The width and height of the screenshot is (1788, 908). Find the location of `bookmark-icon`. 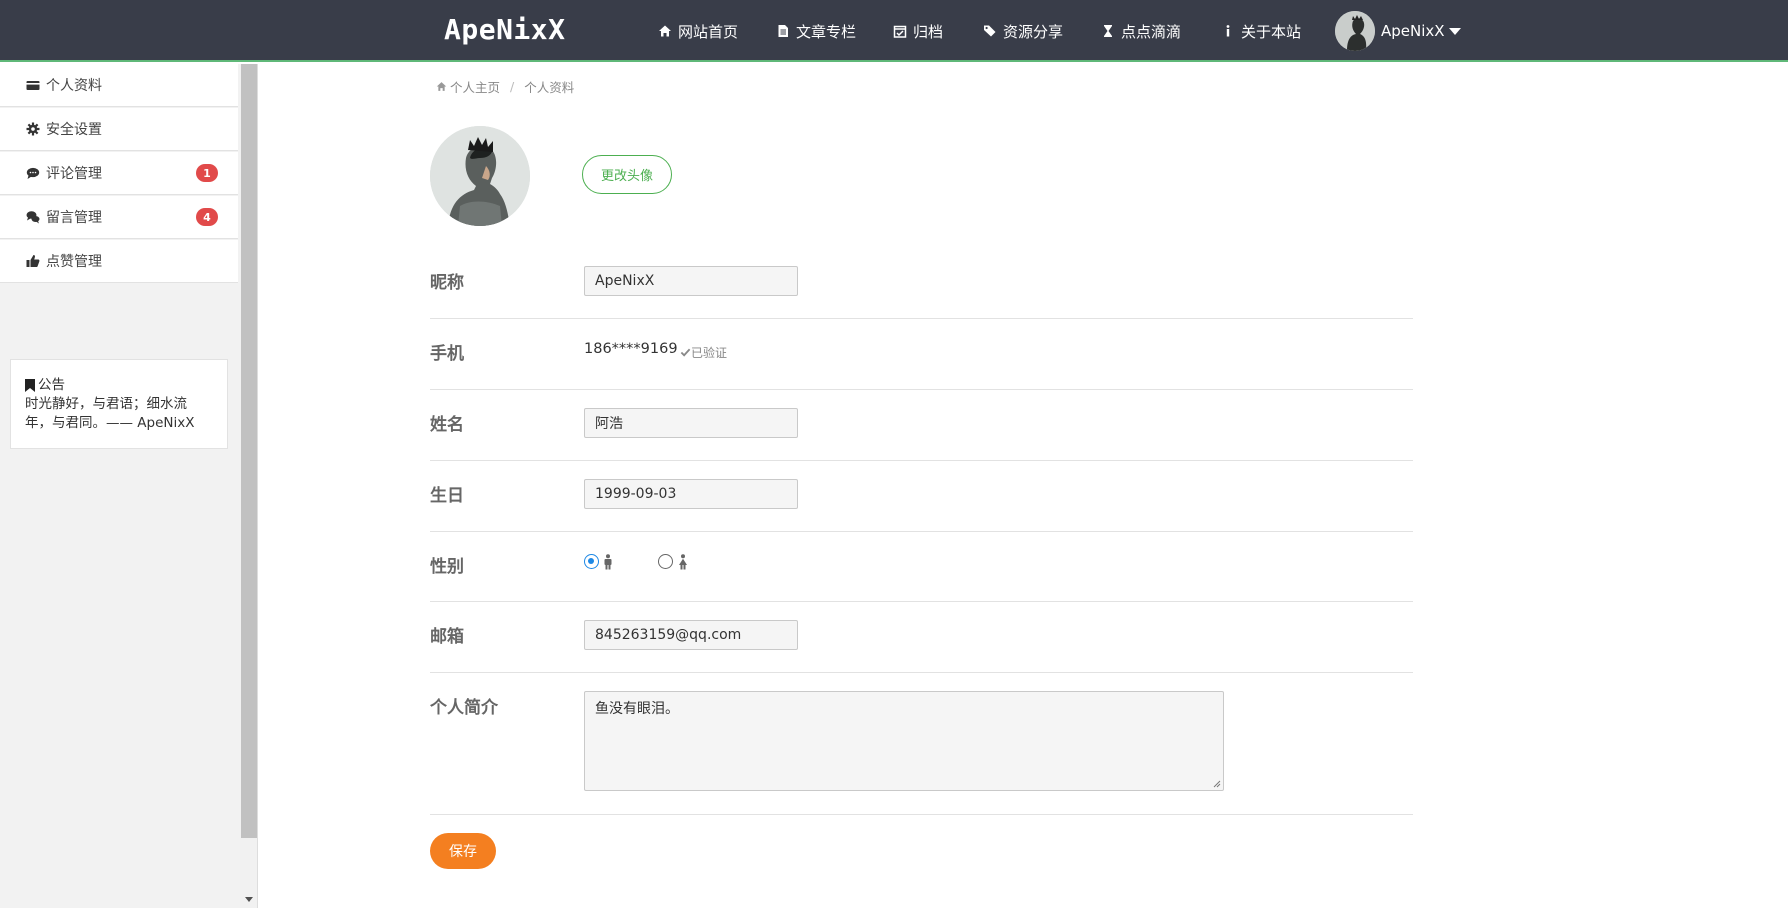

bookmark-icon is located at coordinates (30, 385).